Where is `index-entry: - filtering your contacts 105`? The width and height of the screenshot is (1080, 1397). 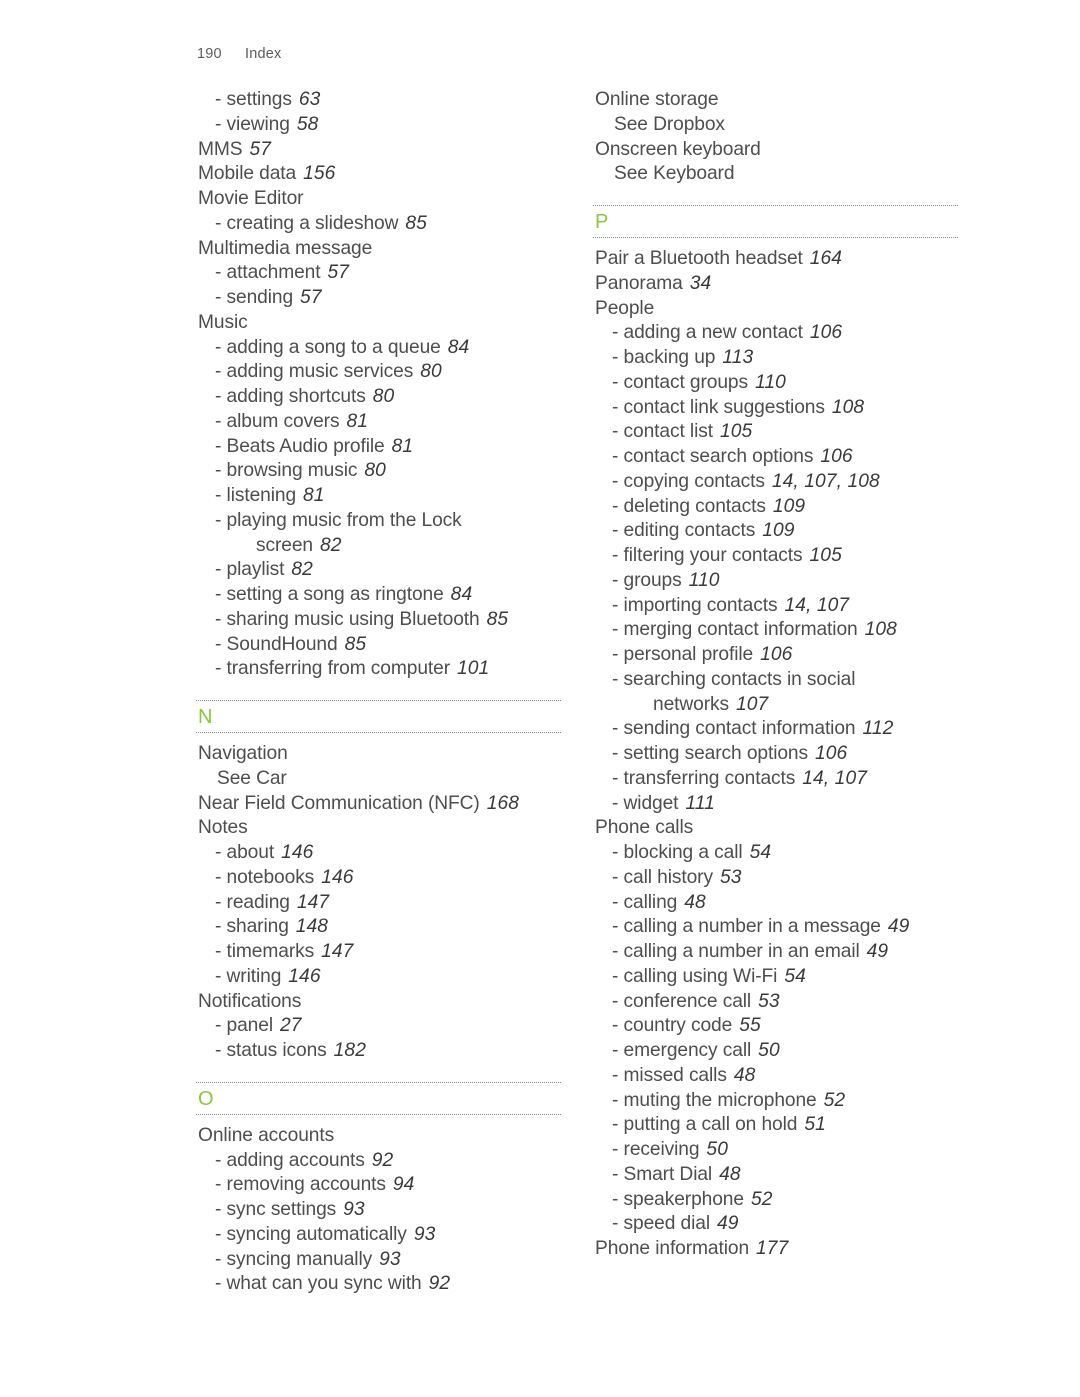 index-entry: - filtering your contacts 105 is located at coordinates (775, 556).